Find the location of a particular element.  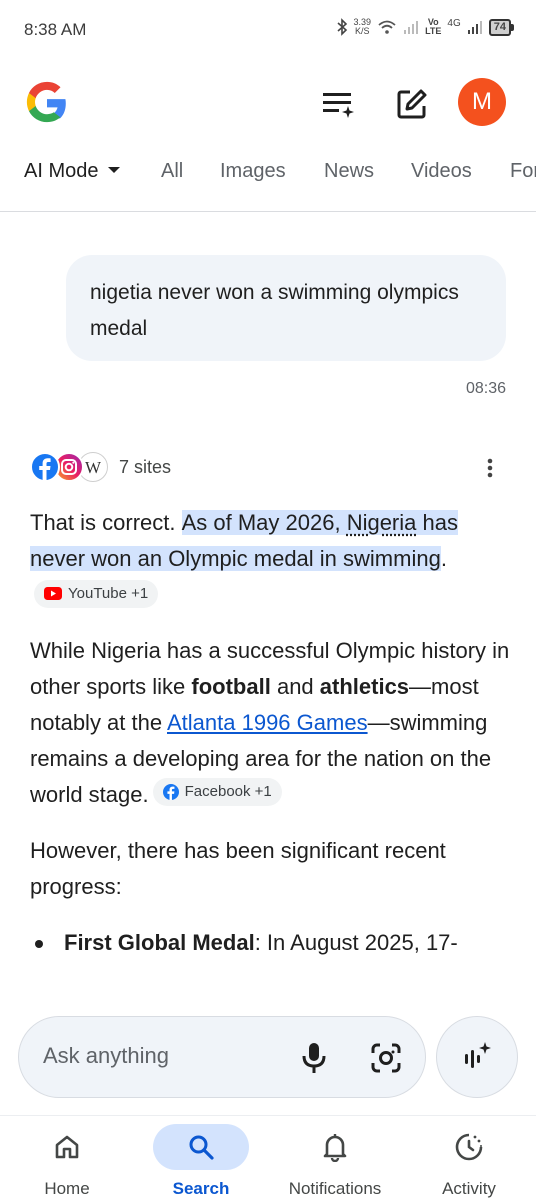

nav-search: Search is located at coordinates (201, 1158).